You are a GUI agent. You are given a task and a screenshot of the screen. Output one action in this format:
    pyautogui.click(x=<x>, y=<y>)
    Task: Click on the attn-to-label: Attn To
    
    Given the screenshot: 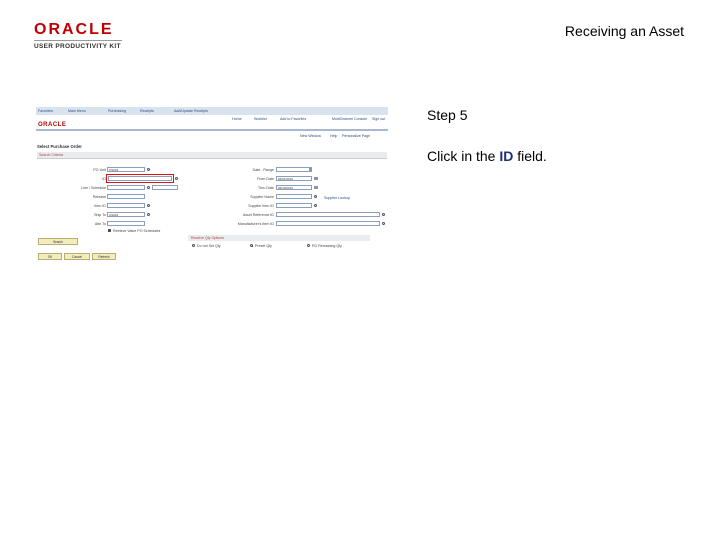 What is the action you would take?
    pyautogui.click(x=100, y=224)
    